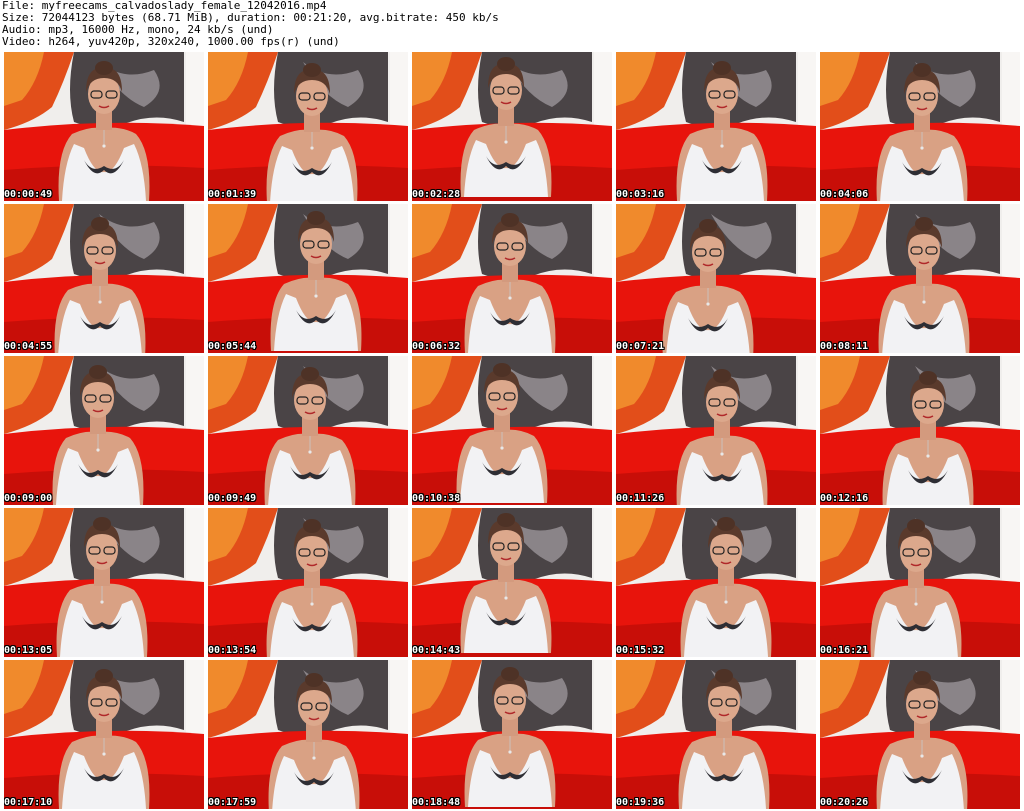  I want to click on timestamp-label: 00:19:36, so click(640, 802).